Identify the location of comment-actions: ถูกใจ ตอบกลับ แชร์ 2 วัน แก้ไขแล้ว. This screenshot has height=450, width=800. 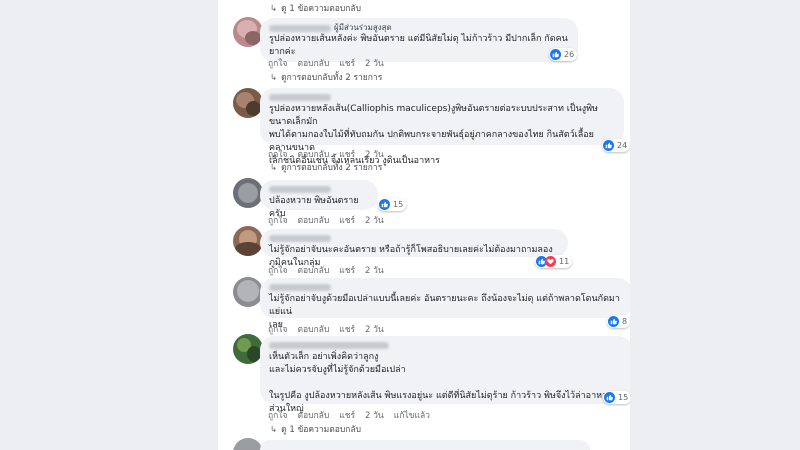
(354, 415).